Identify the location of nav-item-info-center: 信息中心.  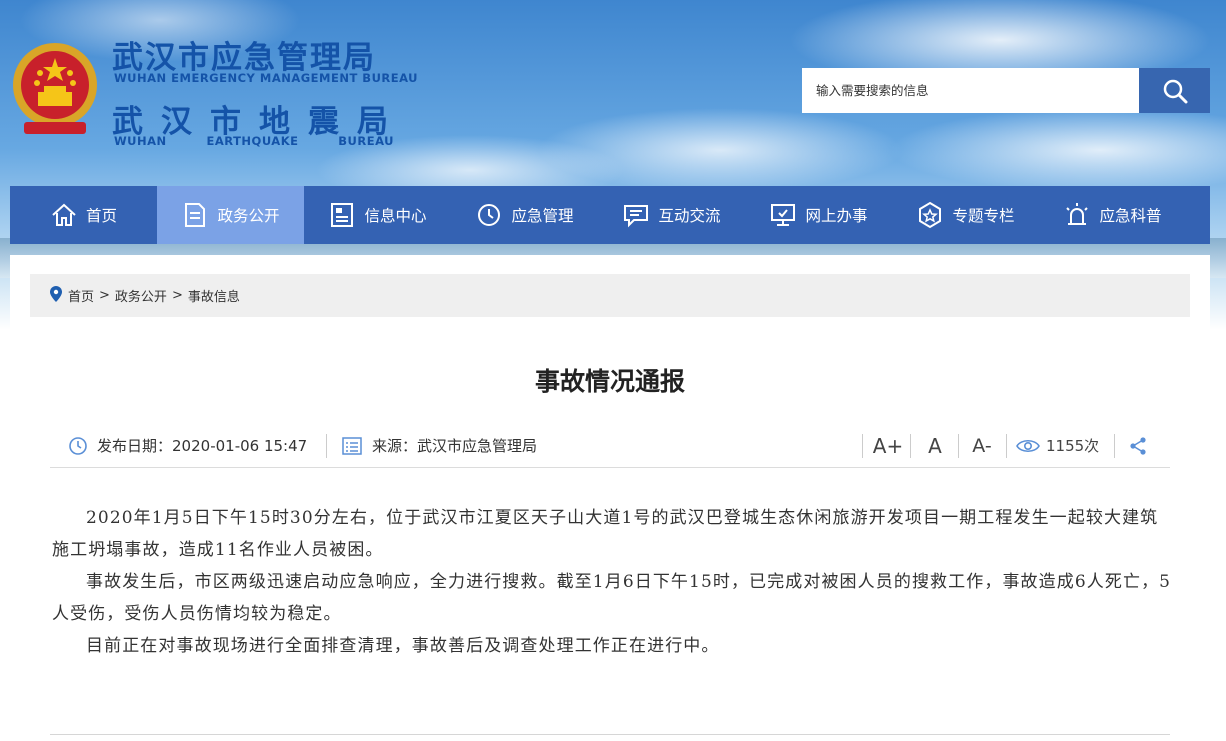
(377, 215).